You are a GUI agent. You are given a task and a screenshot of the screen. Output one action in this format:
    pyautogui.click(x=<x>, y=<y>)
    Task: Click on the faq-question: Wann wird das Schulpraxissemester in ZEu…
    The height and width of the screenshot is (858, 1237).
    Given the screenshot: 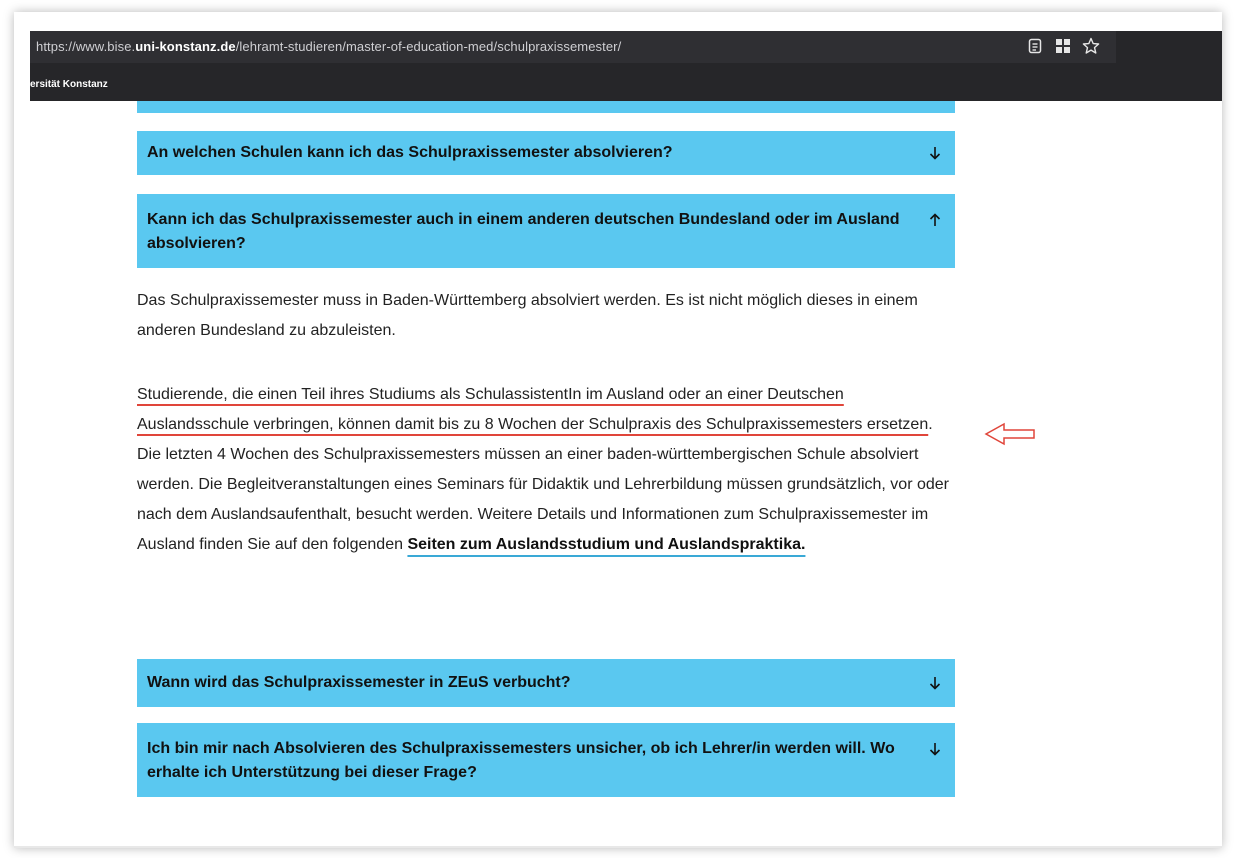 What is the action you would take?
    pyautogui.click(x=359, y=682)
    